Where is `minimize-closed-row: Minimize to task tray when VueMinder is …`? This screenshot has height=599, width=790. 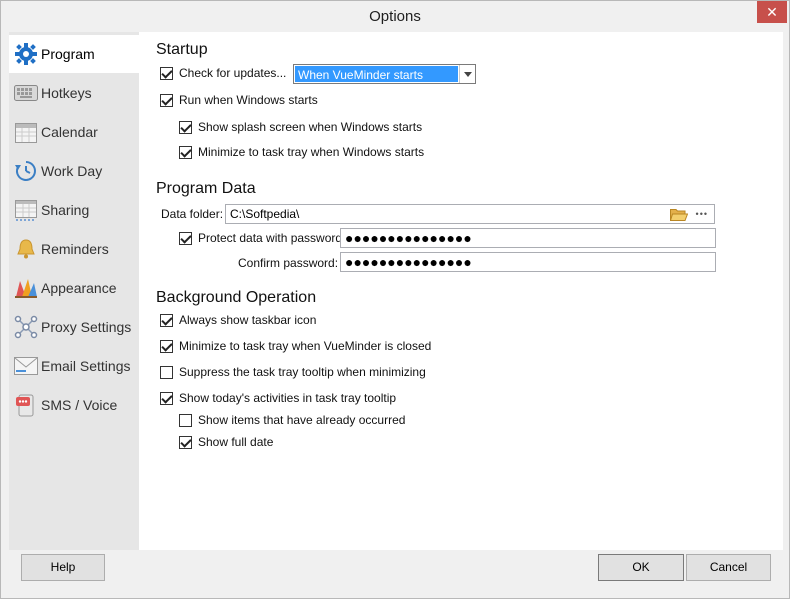
minimize-closed-row: Minimize to task tray when VueMinder is … is located at coordinates (295, 346).